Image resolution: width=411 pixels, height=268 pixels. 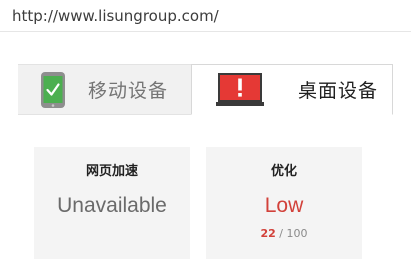 I want to click on desktop-warning-icon, so click(x=240, y=89).